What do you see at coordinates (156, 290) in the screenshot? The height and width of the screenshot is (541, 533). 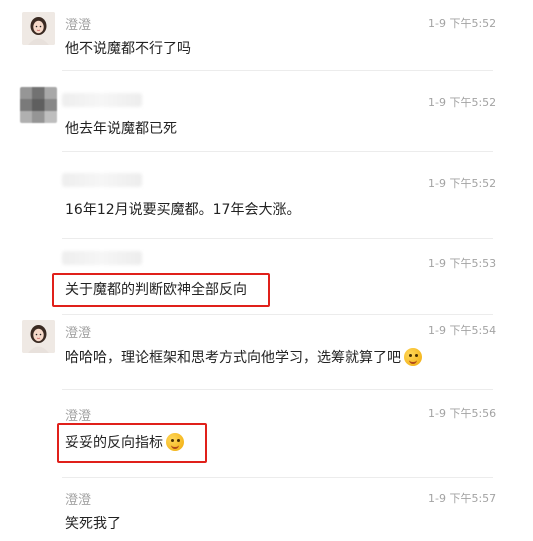 I see `message-text: 关于魔都的判断欧神全部反向` at bounding box center [156, 290].